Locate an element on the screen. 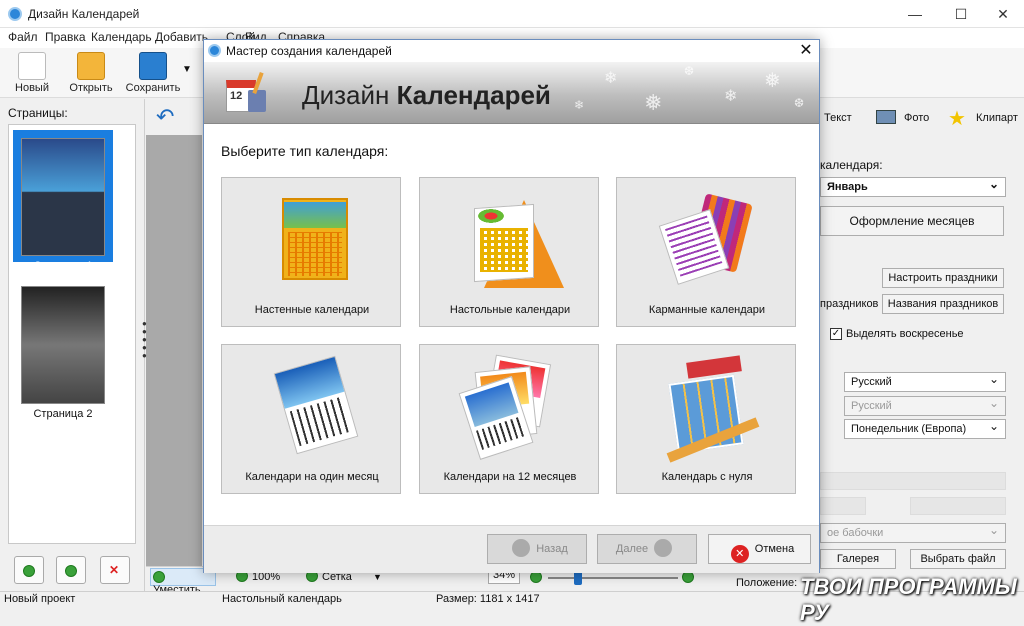 This screenshot has width=1024, height=626. title-bar is located at coordinates (512, 14).